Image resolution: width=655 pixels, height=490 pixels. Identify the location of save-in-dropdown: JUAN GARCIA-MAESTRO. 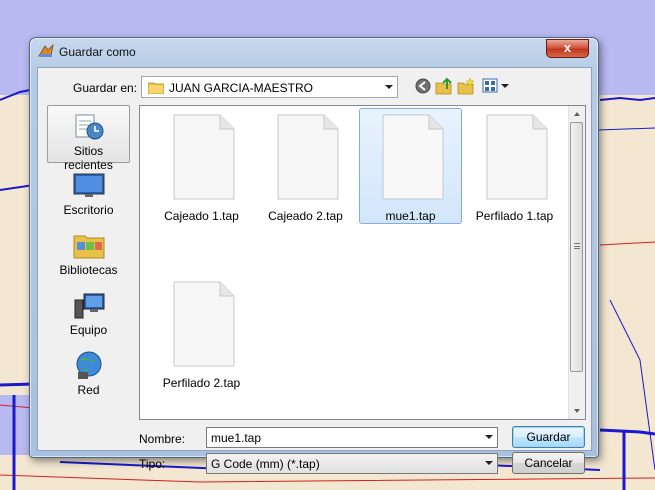
(269, 87).